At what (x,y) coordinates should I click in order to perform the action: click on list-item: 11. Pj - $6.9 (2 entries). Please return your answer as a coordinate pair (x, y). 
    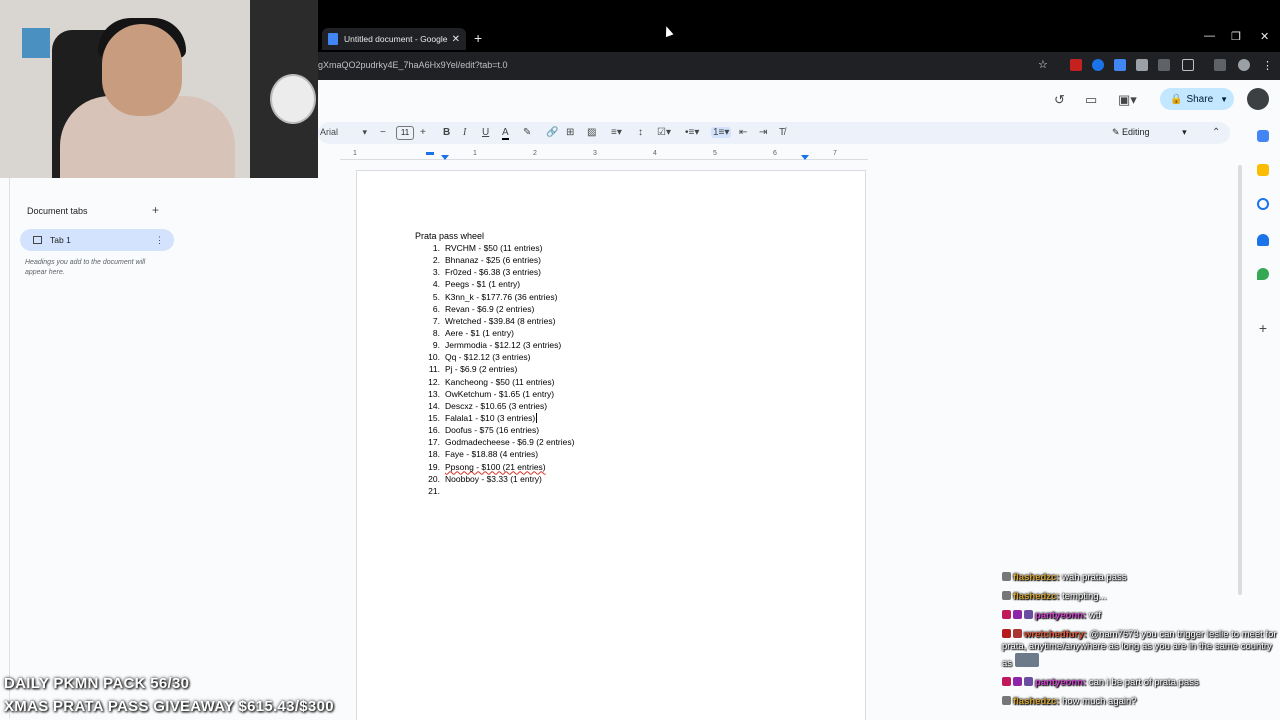
    Looking at the image, I should click on (497, 370).